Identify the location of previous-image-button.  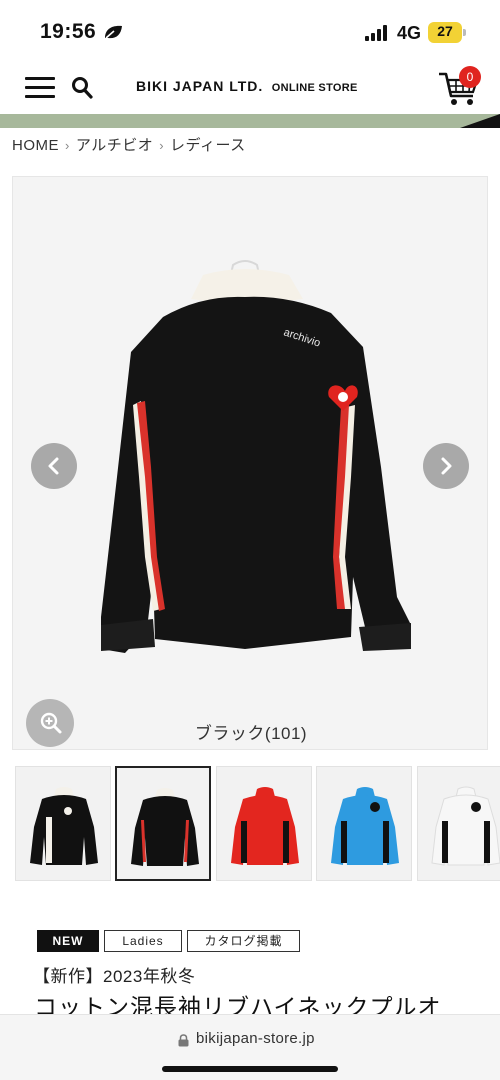
(54, 466).